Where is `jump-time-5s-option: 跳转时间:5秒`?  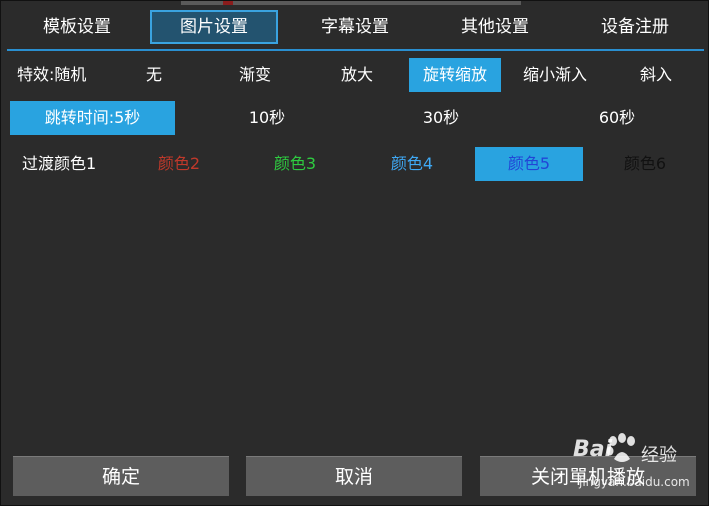
jump-time-5s-option: 跳转时间:5秒 is located at coordinates (92, 118).